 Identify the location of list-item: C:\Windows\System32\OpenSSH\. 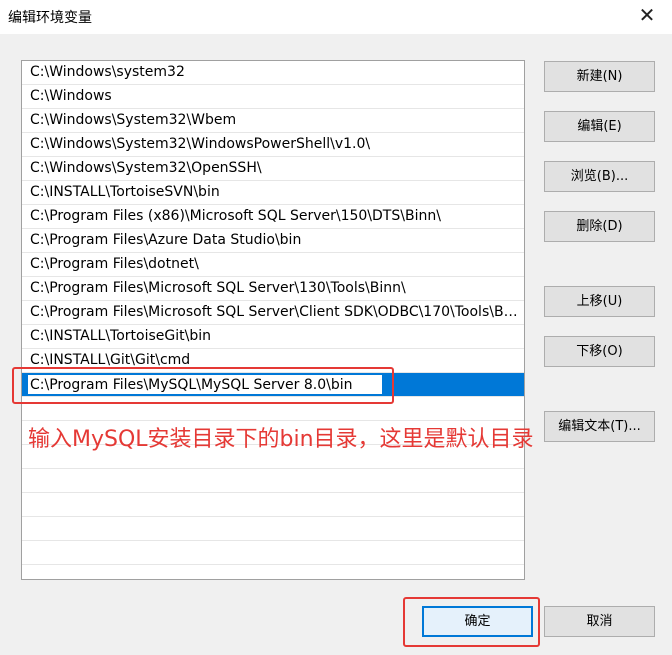
(273, 169).